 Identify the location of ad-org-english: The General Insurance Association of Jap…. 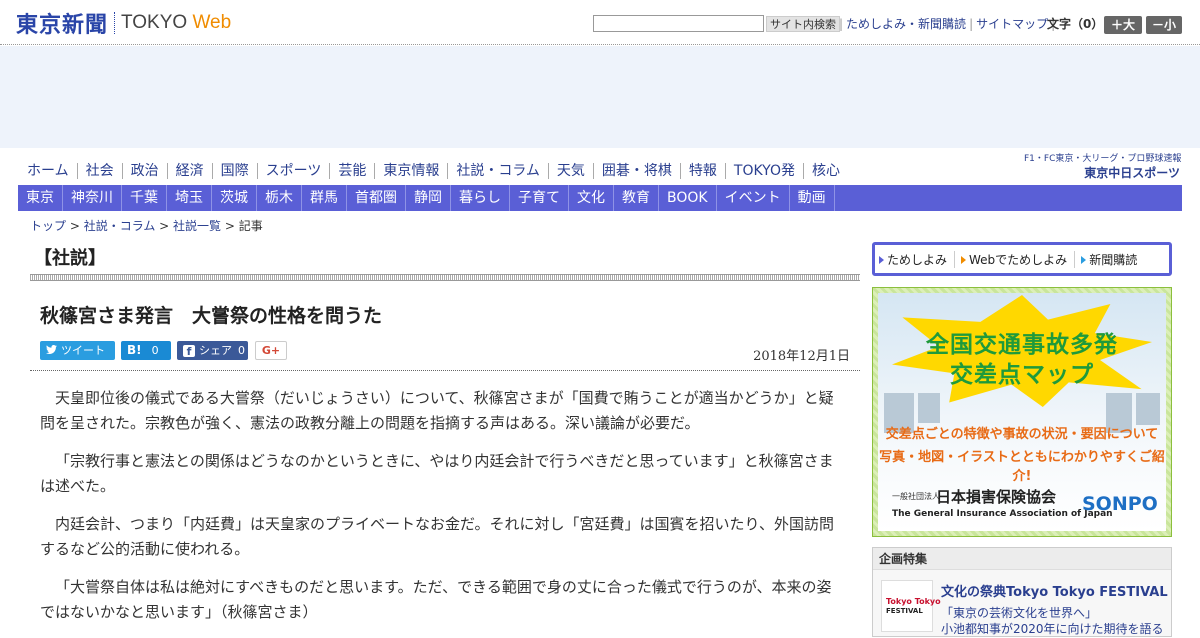
(1002, 514).